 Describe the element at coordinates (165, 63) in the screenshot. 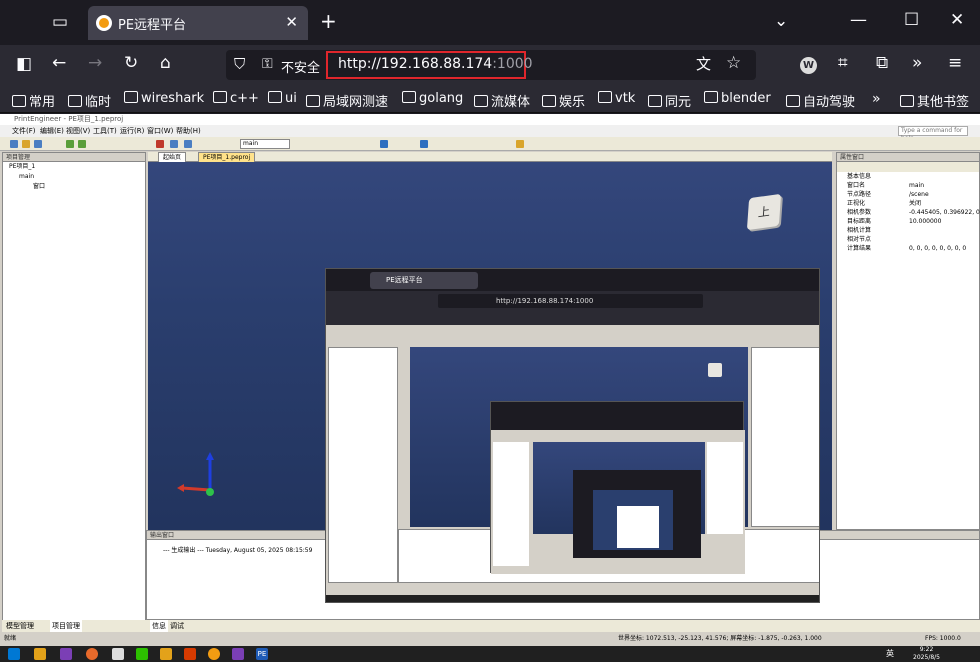

I see `home-icon: ⌂` at that location.